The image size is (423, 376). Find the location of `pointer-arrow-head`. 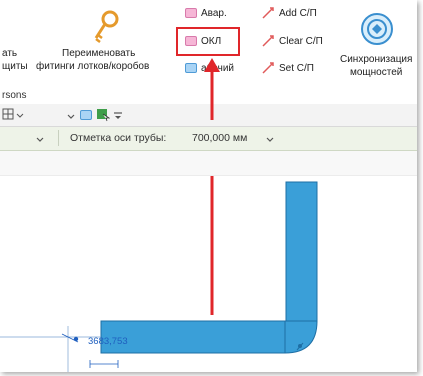

pointer-arrow-head is located at coordinates (212, 89).